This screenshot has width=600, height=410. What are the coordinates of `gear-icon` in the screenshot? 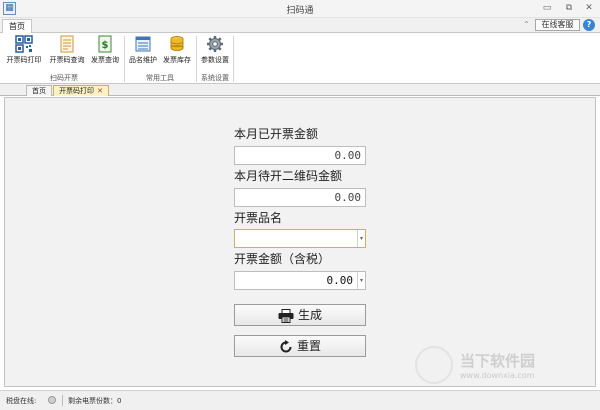 It's located at (215, 44).